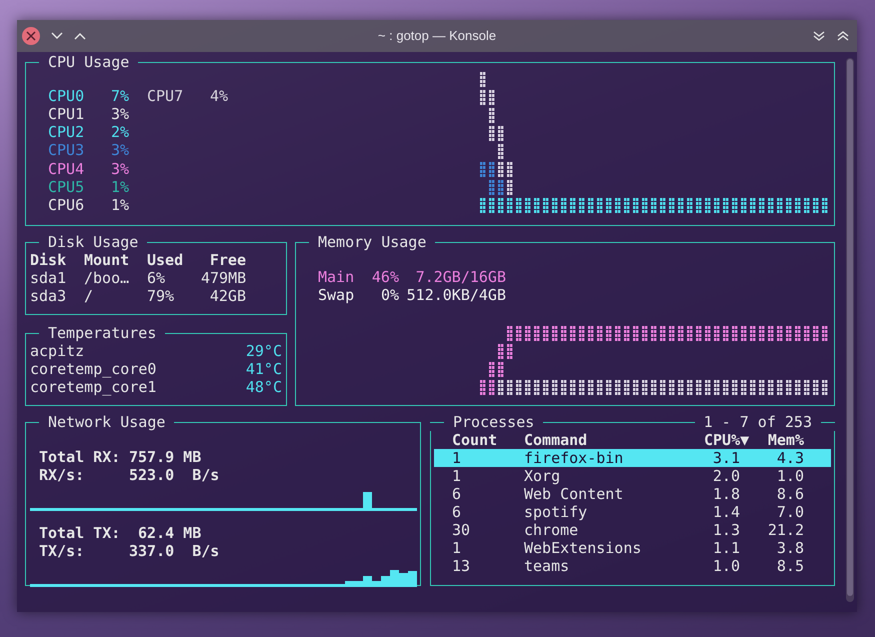 This screenshot has width=875, height=637. What do you see at coordinates (80, 457) in the screenshot?
I see `network-label: Total RX:` at bounding box center [80, 457].